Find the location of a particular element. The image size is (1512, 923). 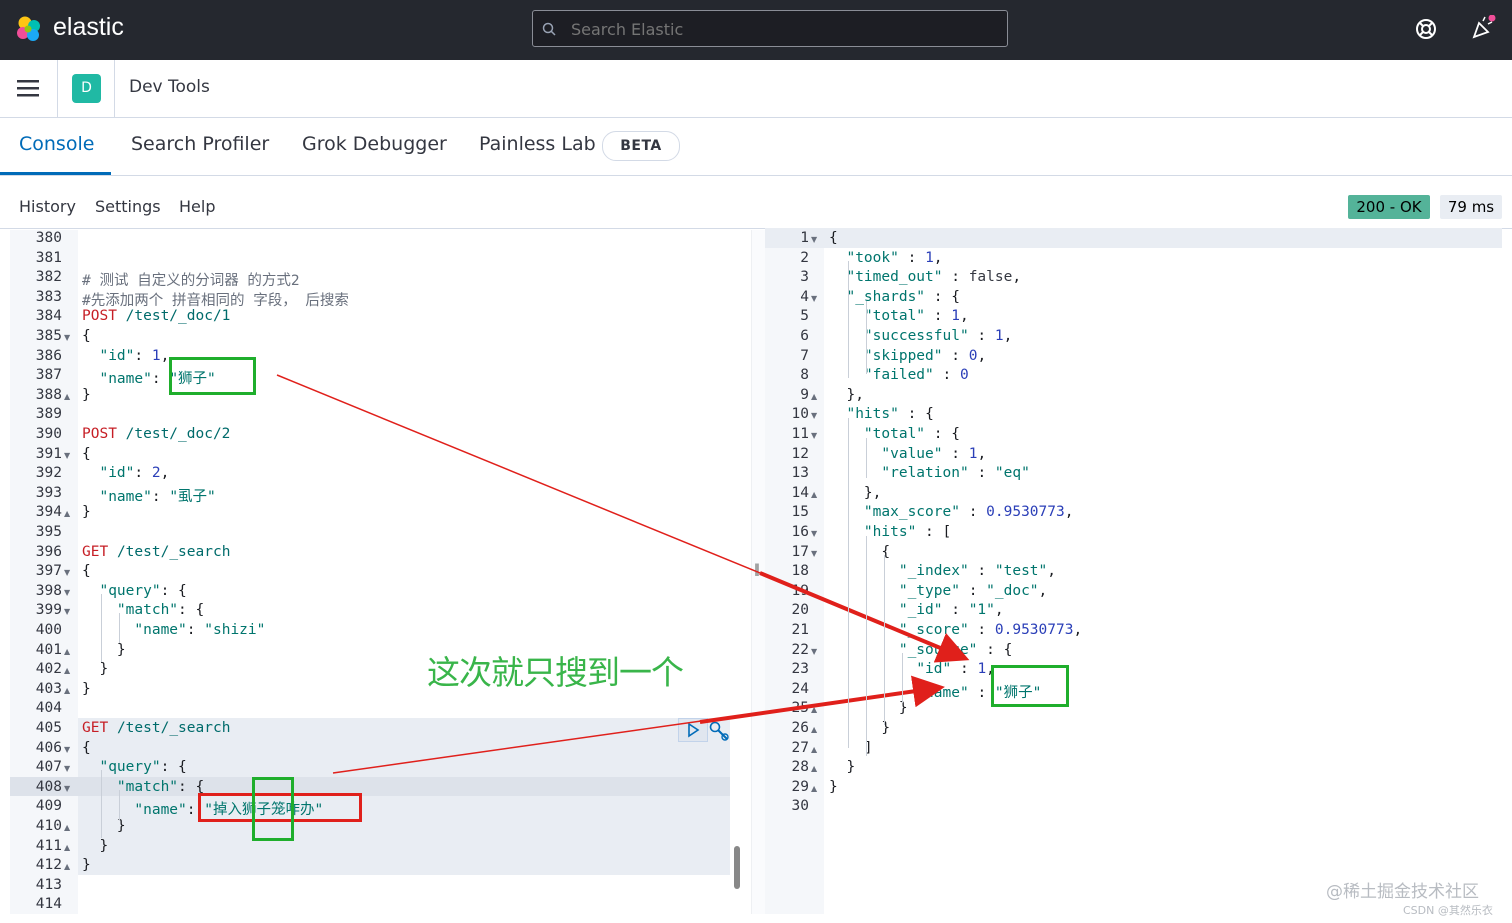

resize-handle-icon: ‖ is located at coordinates (757, 570).